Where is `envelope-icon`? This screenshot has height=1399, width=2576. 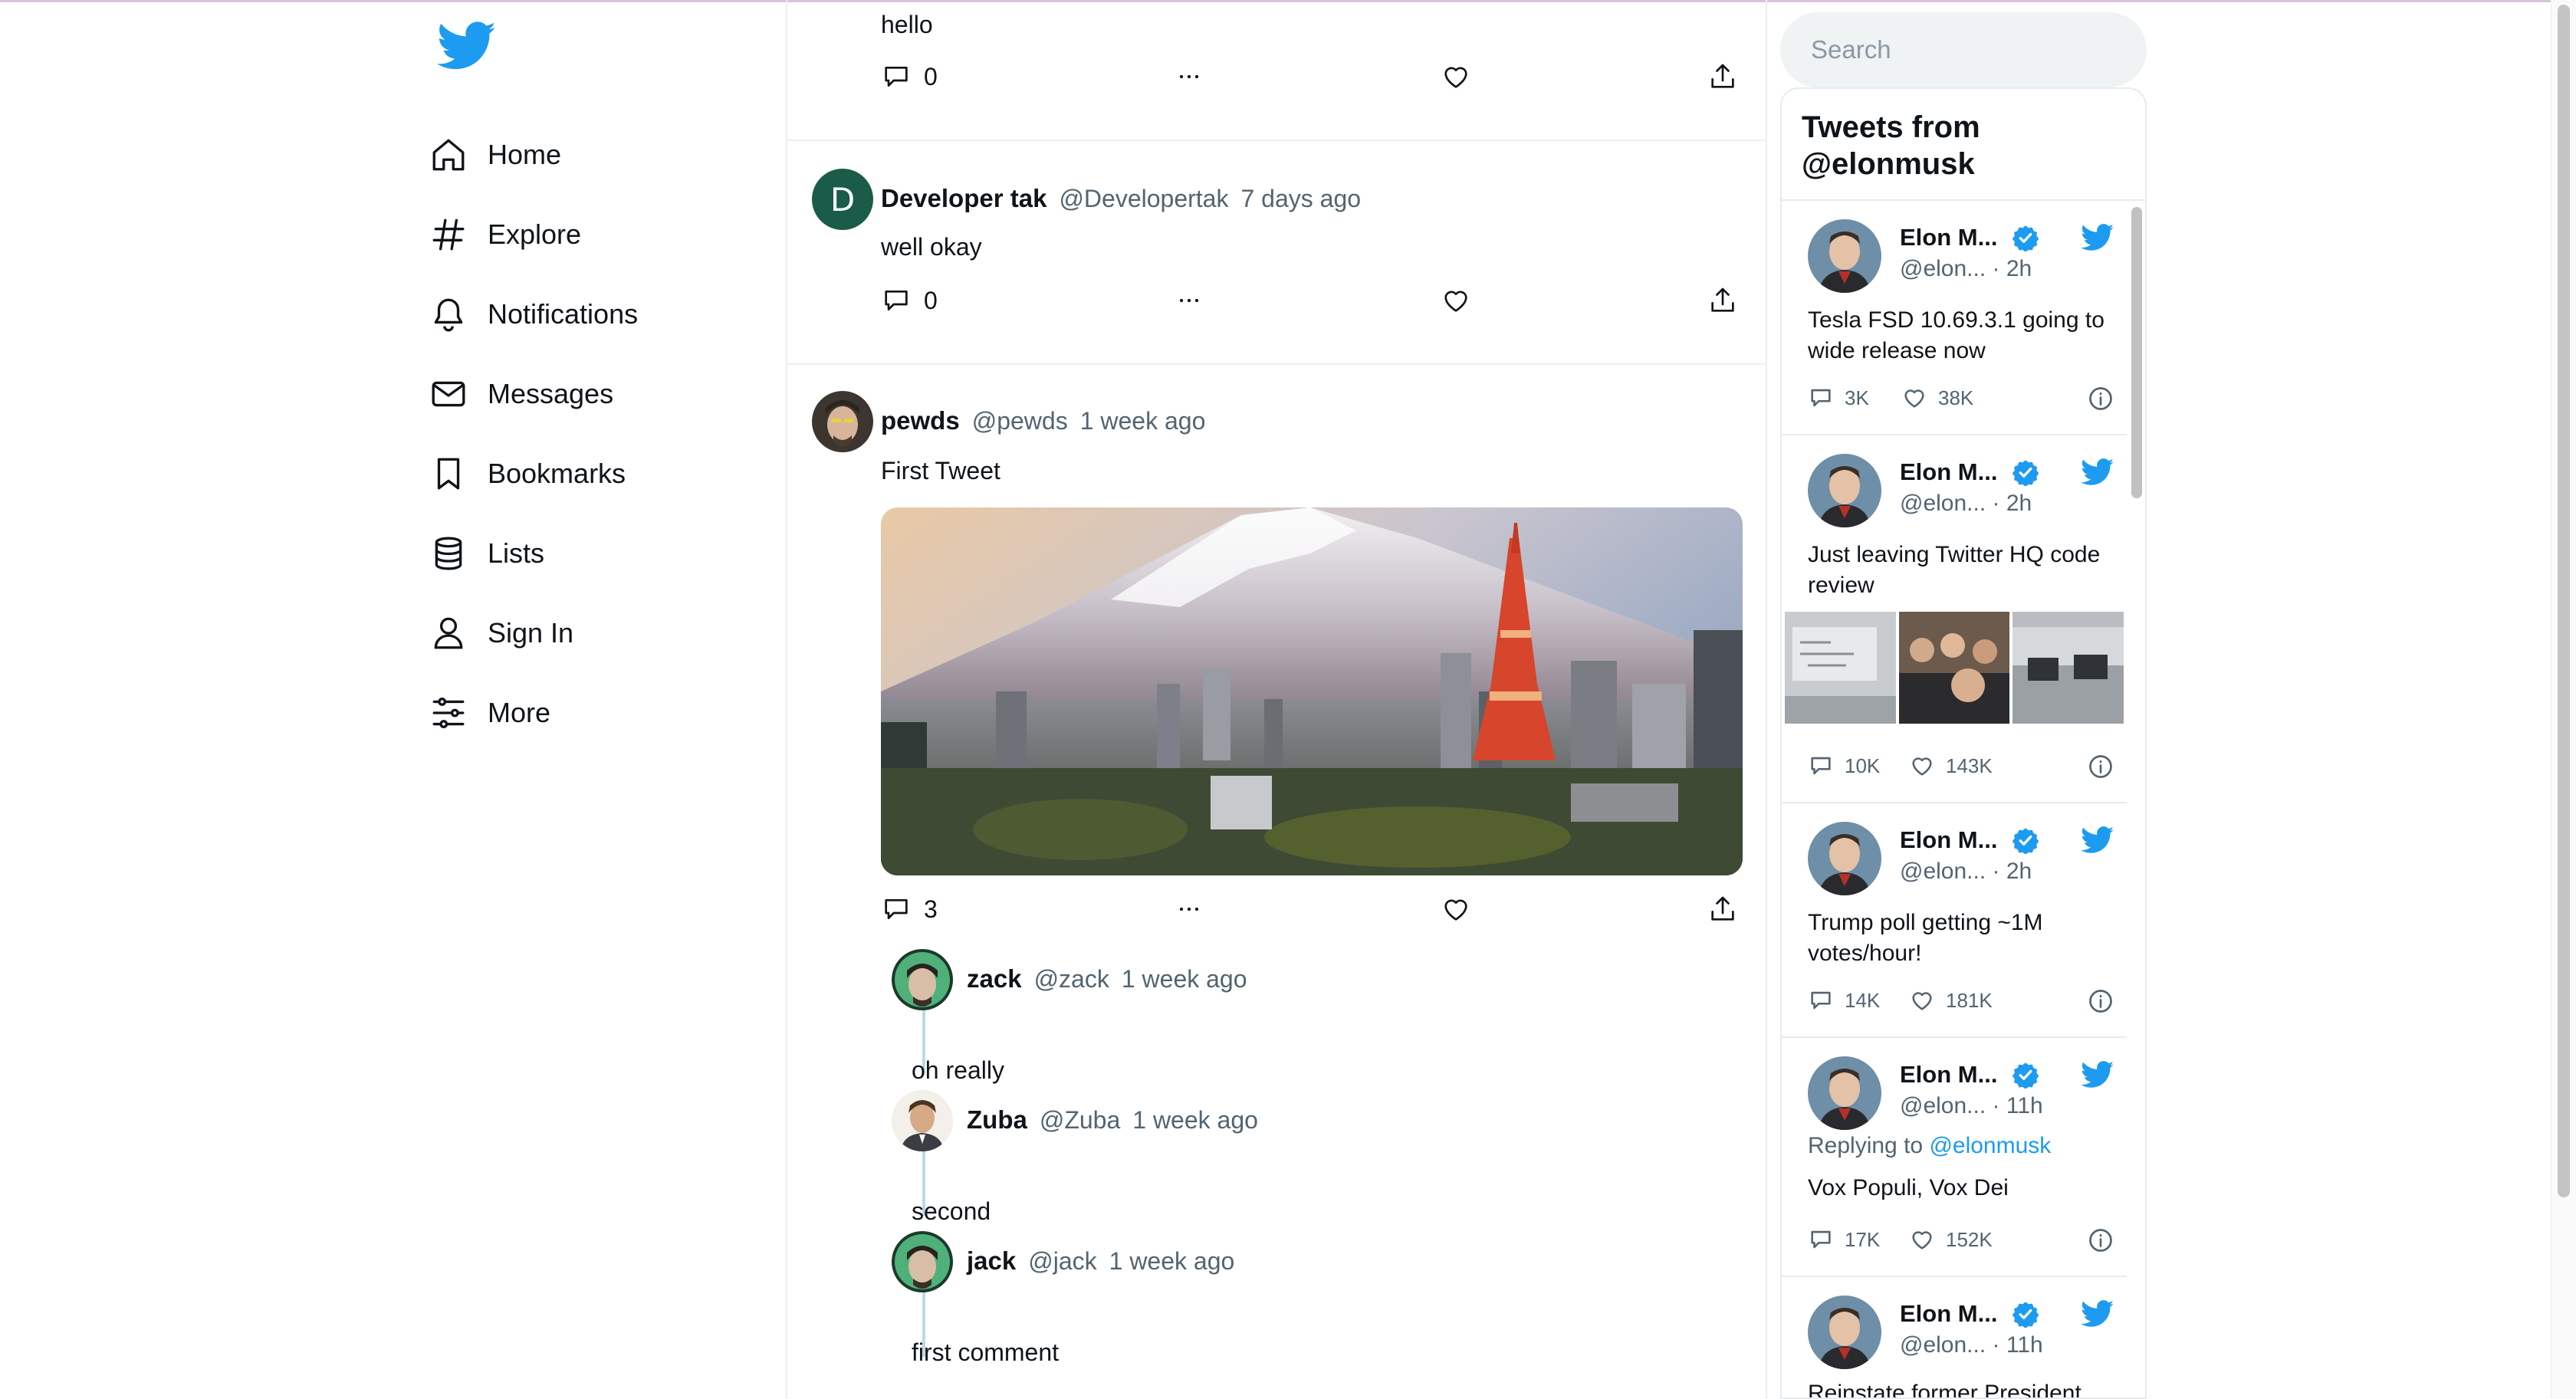
envelope-icon is located at coordinates (449, 394).